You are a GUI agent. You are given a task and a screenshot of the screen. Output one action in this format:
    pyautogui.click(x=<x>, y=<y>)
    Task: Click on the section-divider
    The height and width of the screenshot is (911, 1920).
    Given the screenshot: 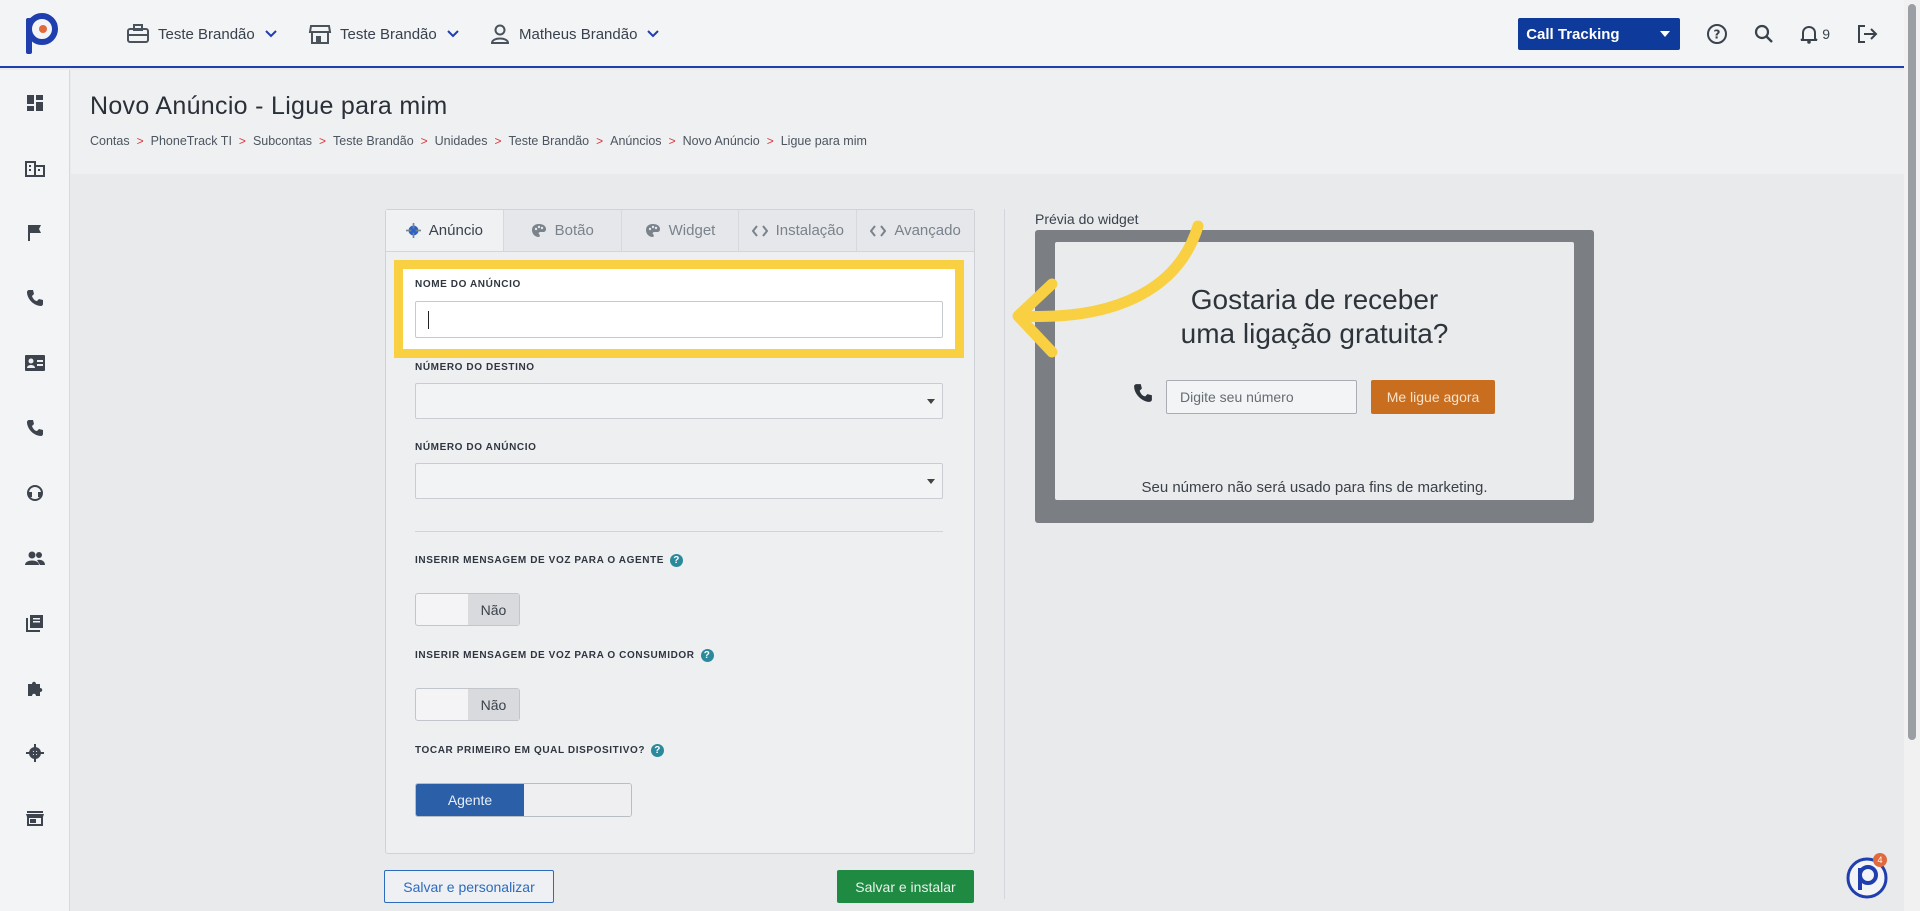 What is the action you would take?
    pyautogui.click(x=679, y=531)
    